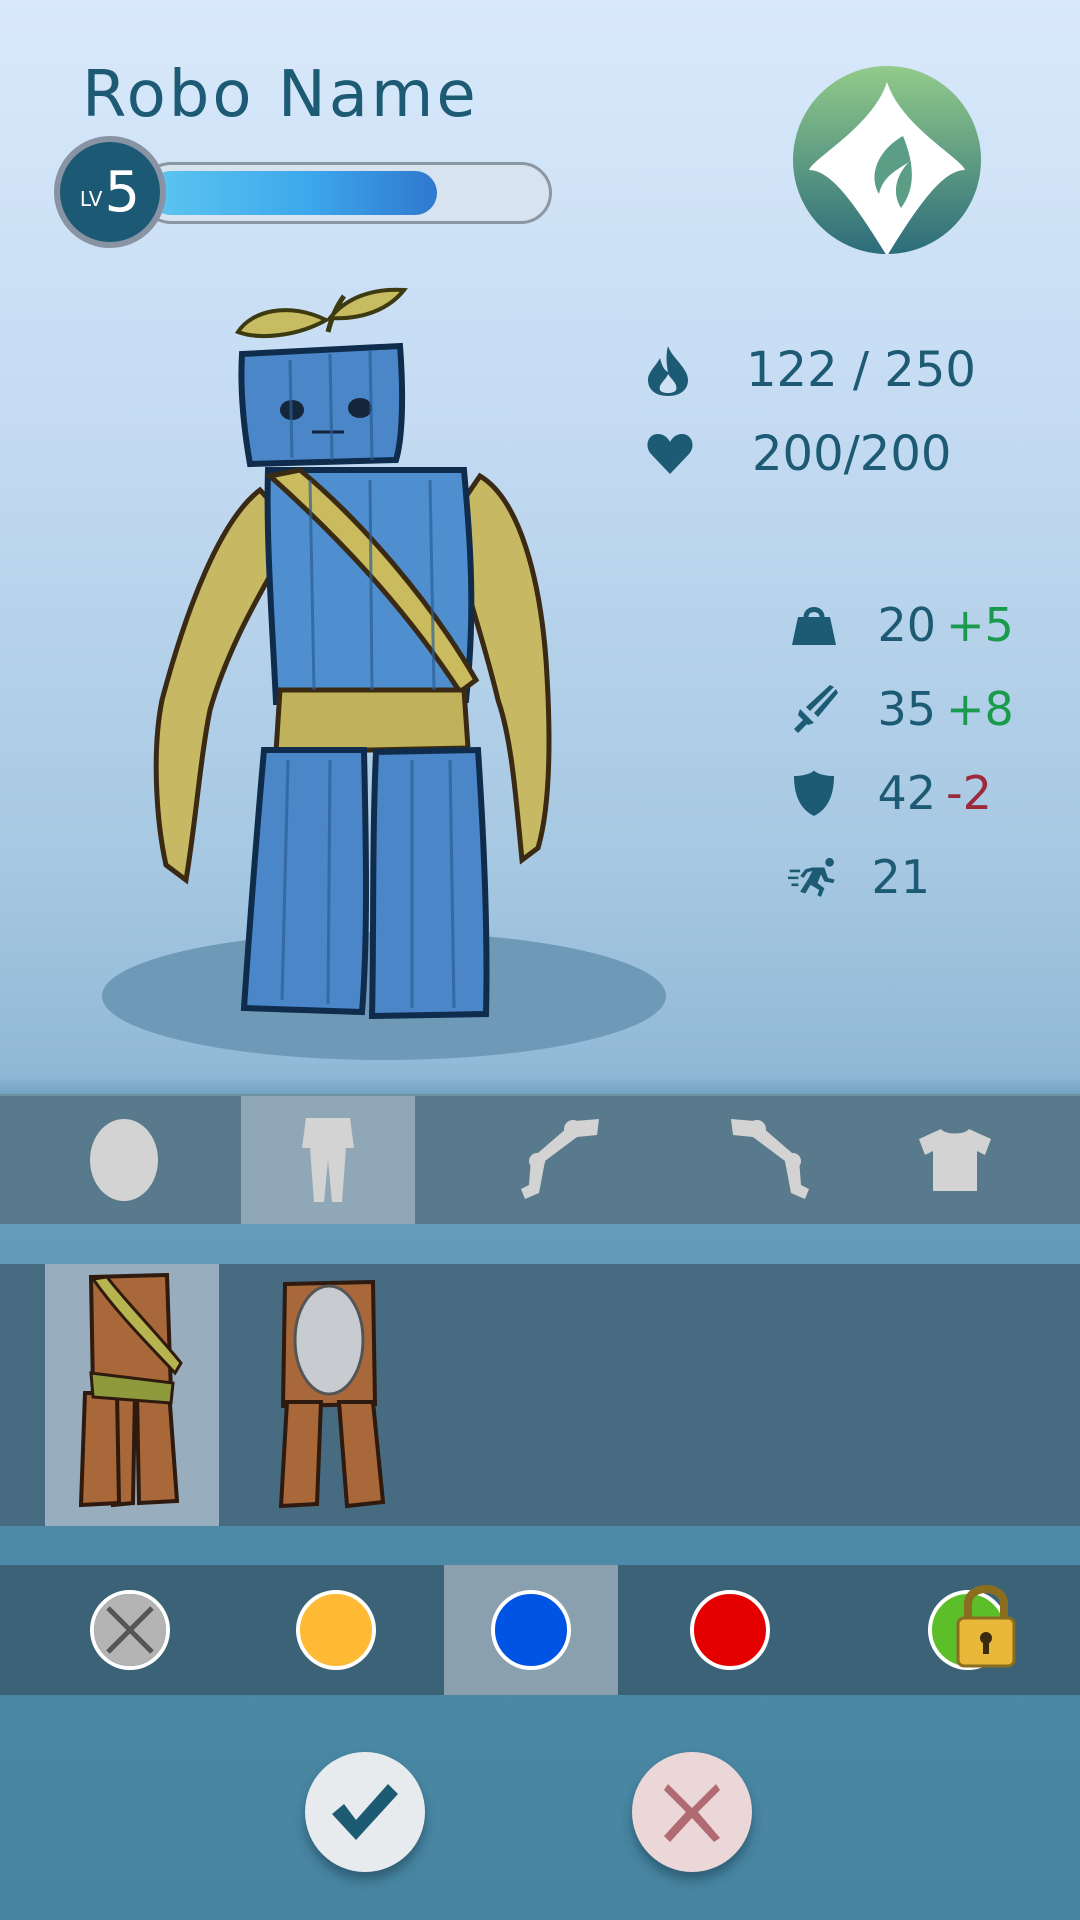 This screenshot has width=1080, height=1920. I want to click on color-option-red, so click(730, 1630).